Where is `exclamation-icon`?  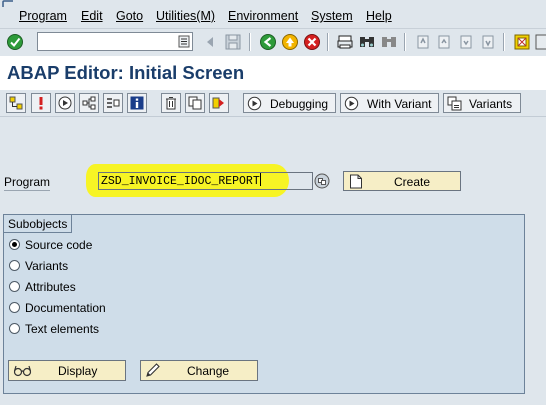
exclamation-icon is located at coordinates (41, 103).